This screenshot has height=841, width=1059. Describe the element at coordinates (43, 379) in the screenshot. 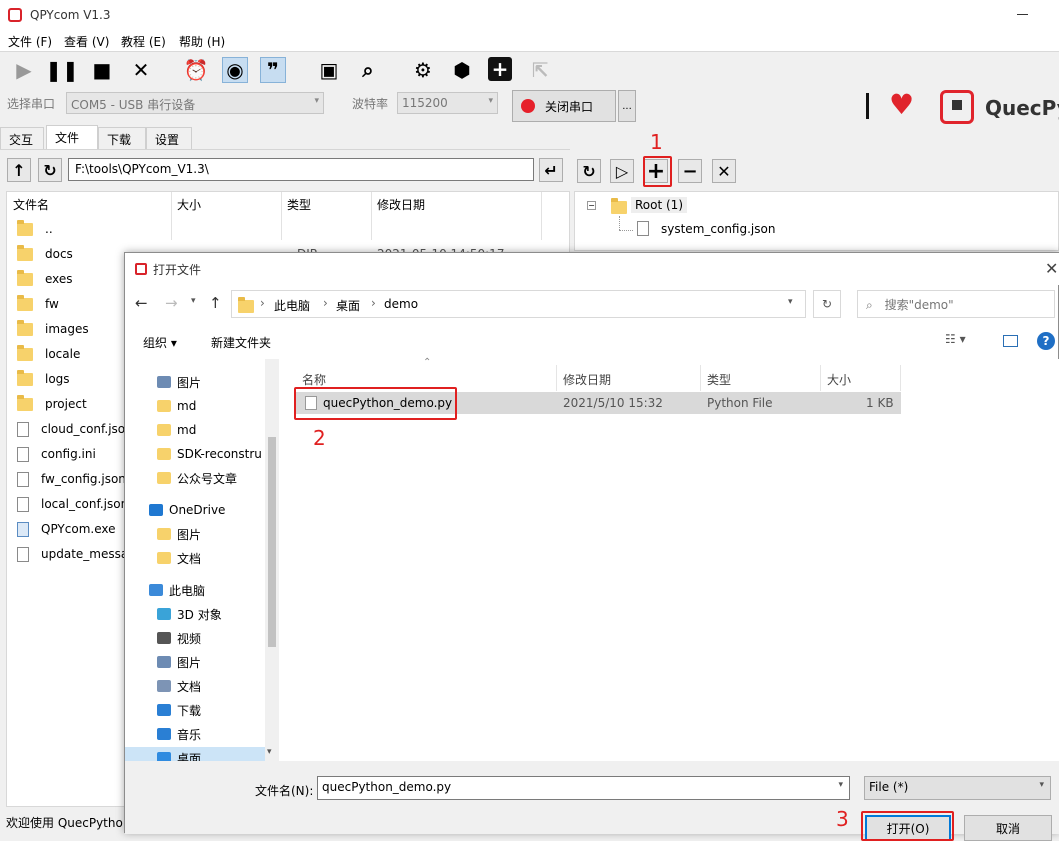

I see `file-row: logs` at that location.